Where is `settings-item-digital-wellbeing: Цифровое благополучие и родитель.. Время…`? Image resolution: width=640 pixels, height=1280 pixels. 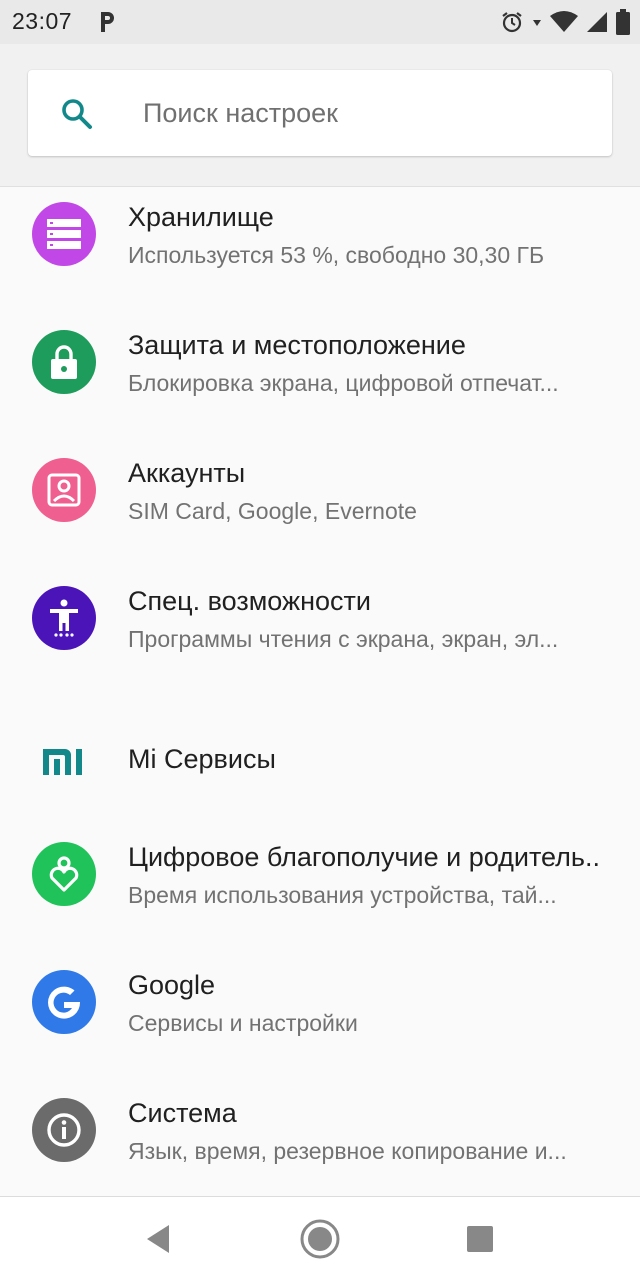
settings-item-digital-wellbeing: Цифровое благополучие и родитель.. Время… is located at coordinates (320, 890).